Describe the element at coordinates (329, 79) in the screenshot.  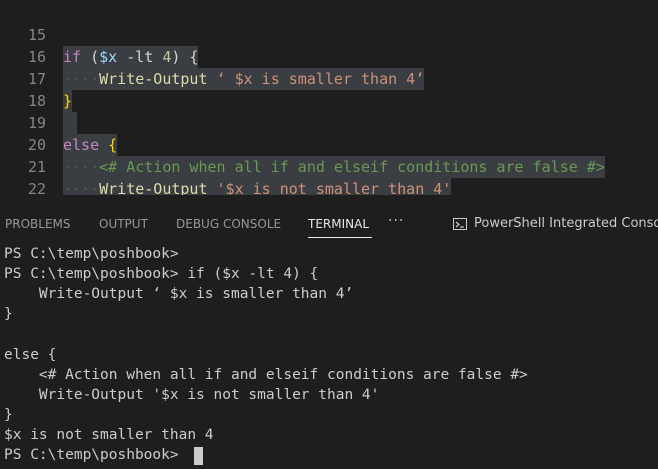
I see `editor-line-17: 17 }` at that location.